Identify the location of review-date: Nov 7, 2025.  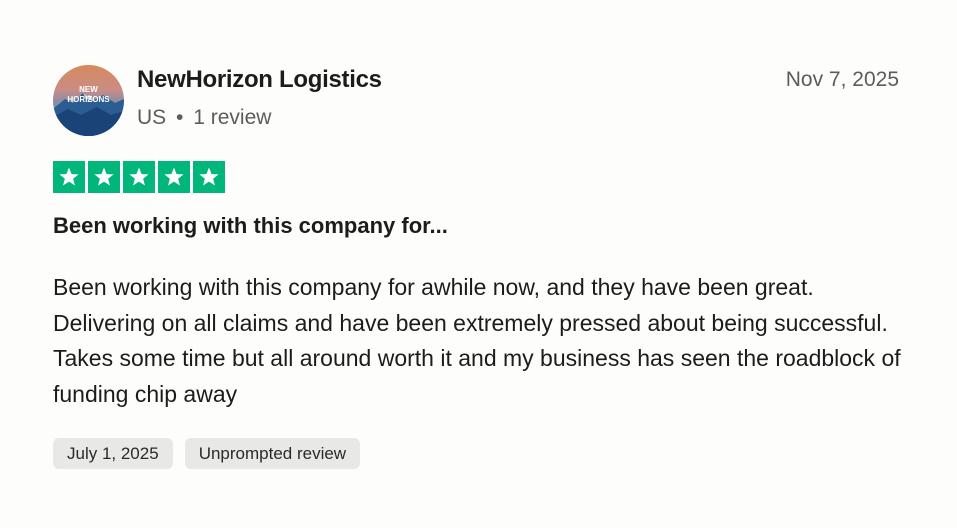
(842, 79).